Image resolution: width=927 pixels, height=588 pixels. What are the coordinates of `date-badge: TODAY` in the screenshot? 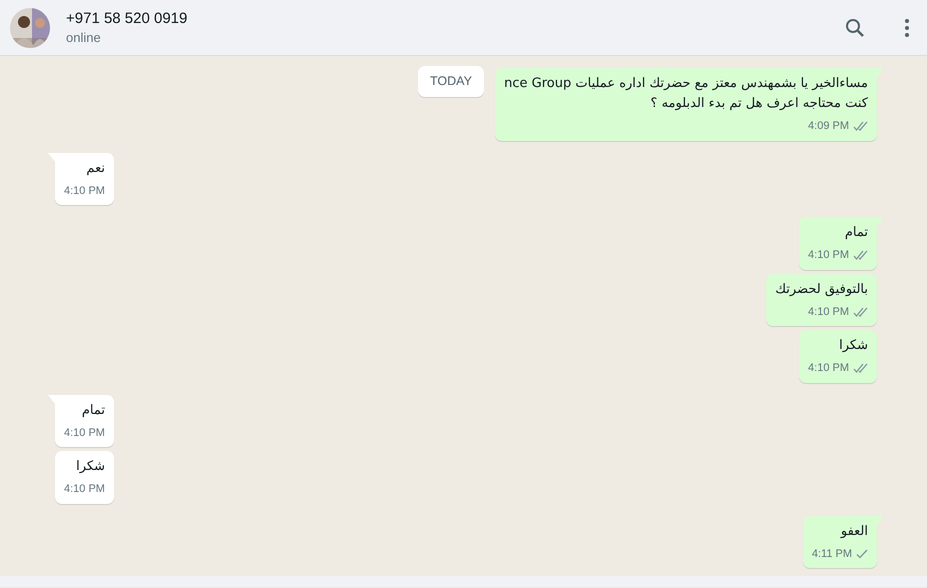 It's located at (451, 81).